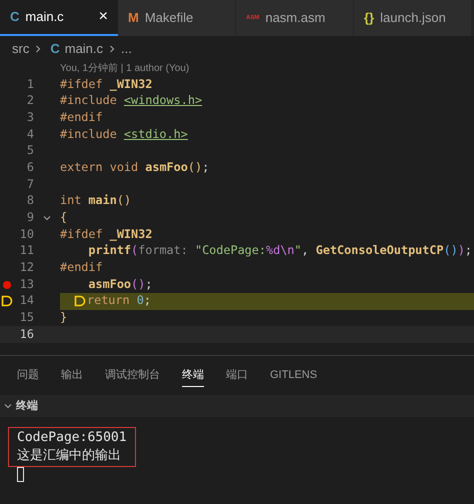  Describe the element at coordinates (280, 251) in the screenshot. I see `code-token: %d\n` at that location.